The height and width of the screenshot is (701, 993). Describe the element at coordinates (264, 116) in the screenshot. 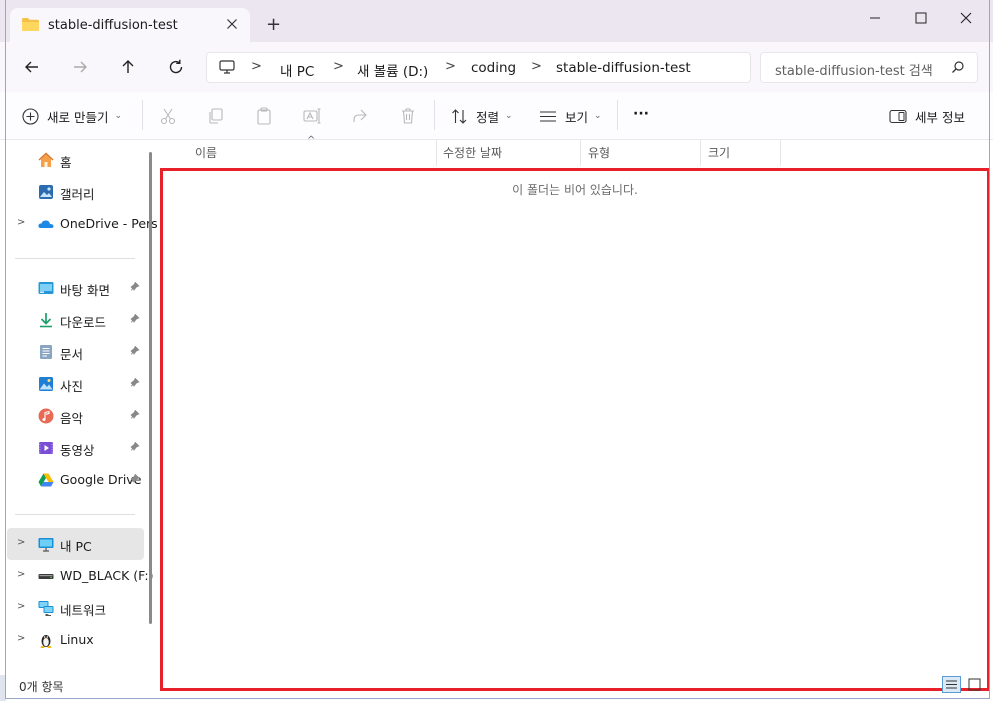

I see `paste-icon` at that location.